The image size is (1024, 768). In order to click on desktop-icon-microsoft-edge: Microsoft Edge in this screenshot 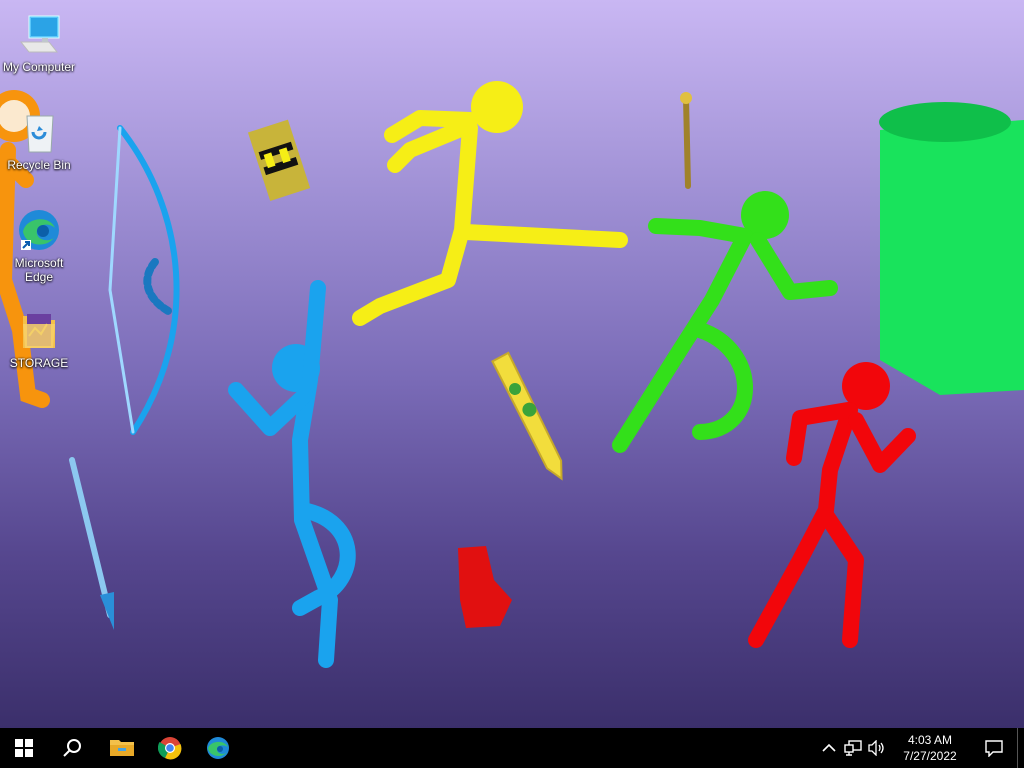, I will do `click(39, 245)`.